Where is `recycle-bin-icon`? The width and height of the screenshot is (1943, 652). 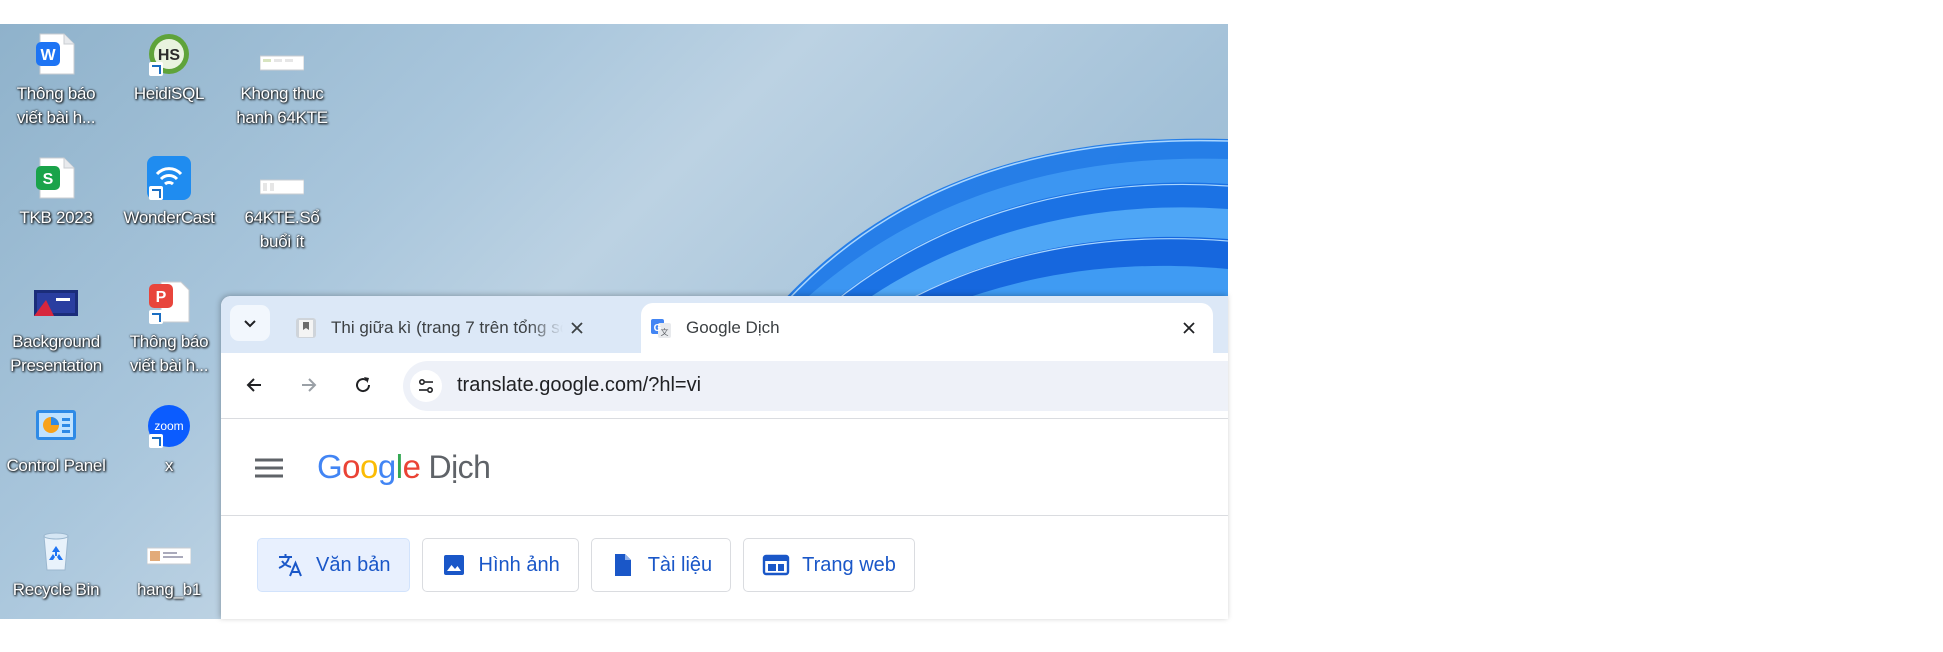
recycle-bin-icon is located at coordinates (56, 550).